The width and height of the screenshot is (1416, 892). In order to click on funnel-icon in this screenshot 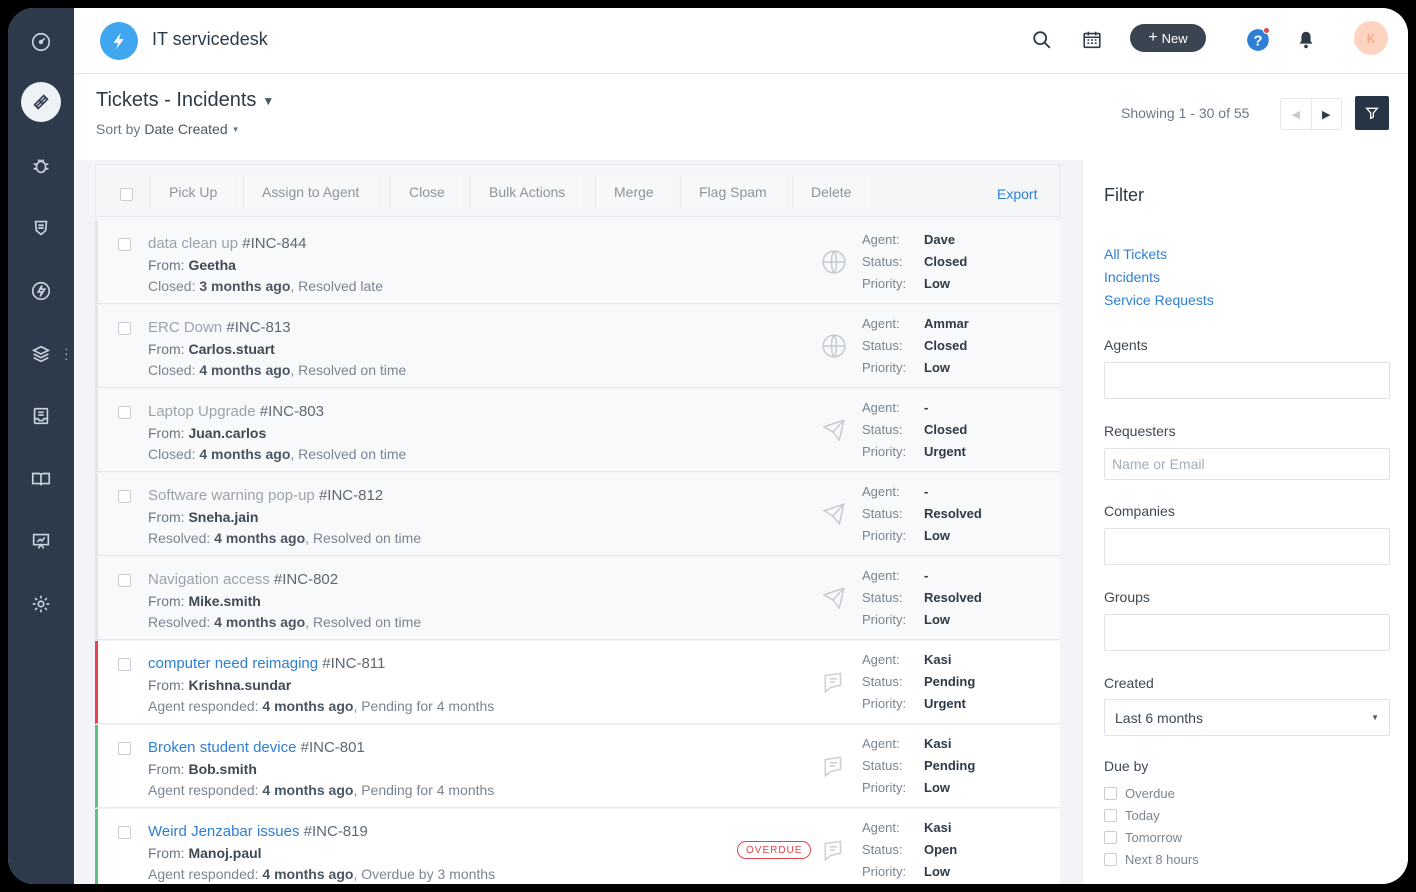, I will do `click(1372, 113)`.